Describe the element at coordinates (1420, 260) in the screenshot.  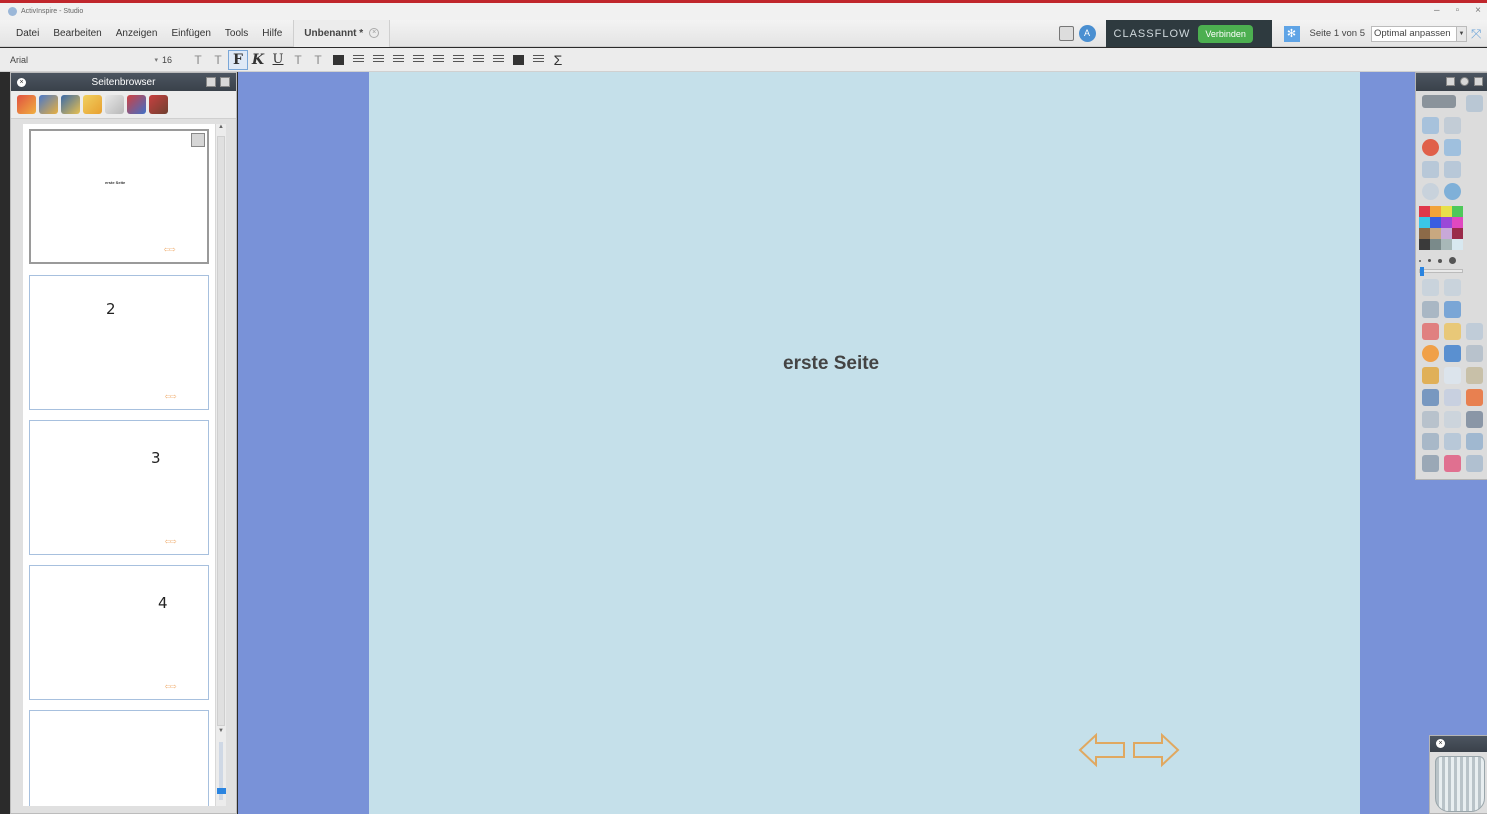
I see `width-1-icon` at that location.